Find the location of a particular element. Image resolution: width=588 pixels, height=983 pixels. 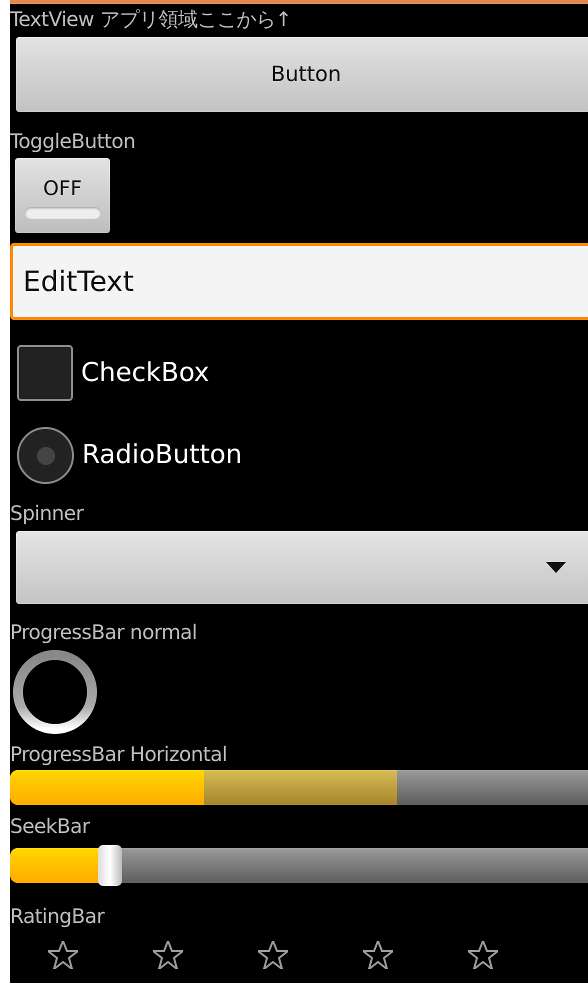

field-label: ProgressBar Horizontal is located at coordinates (119, 754).